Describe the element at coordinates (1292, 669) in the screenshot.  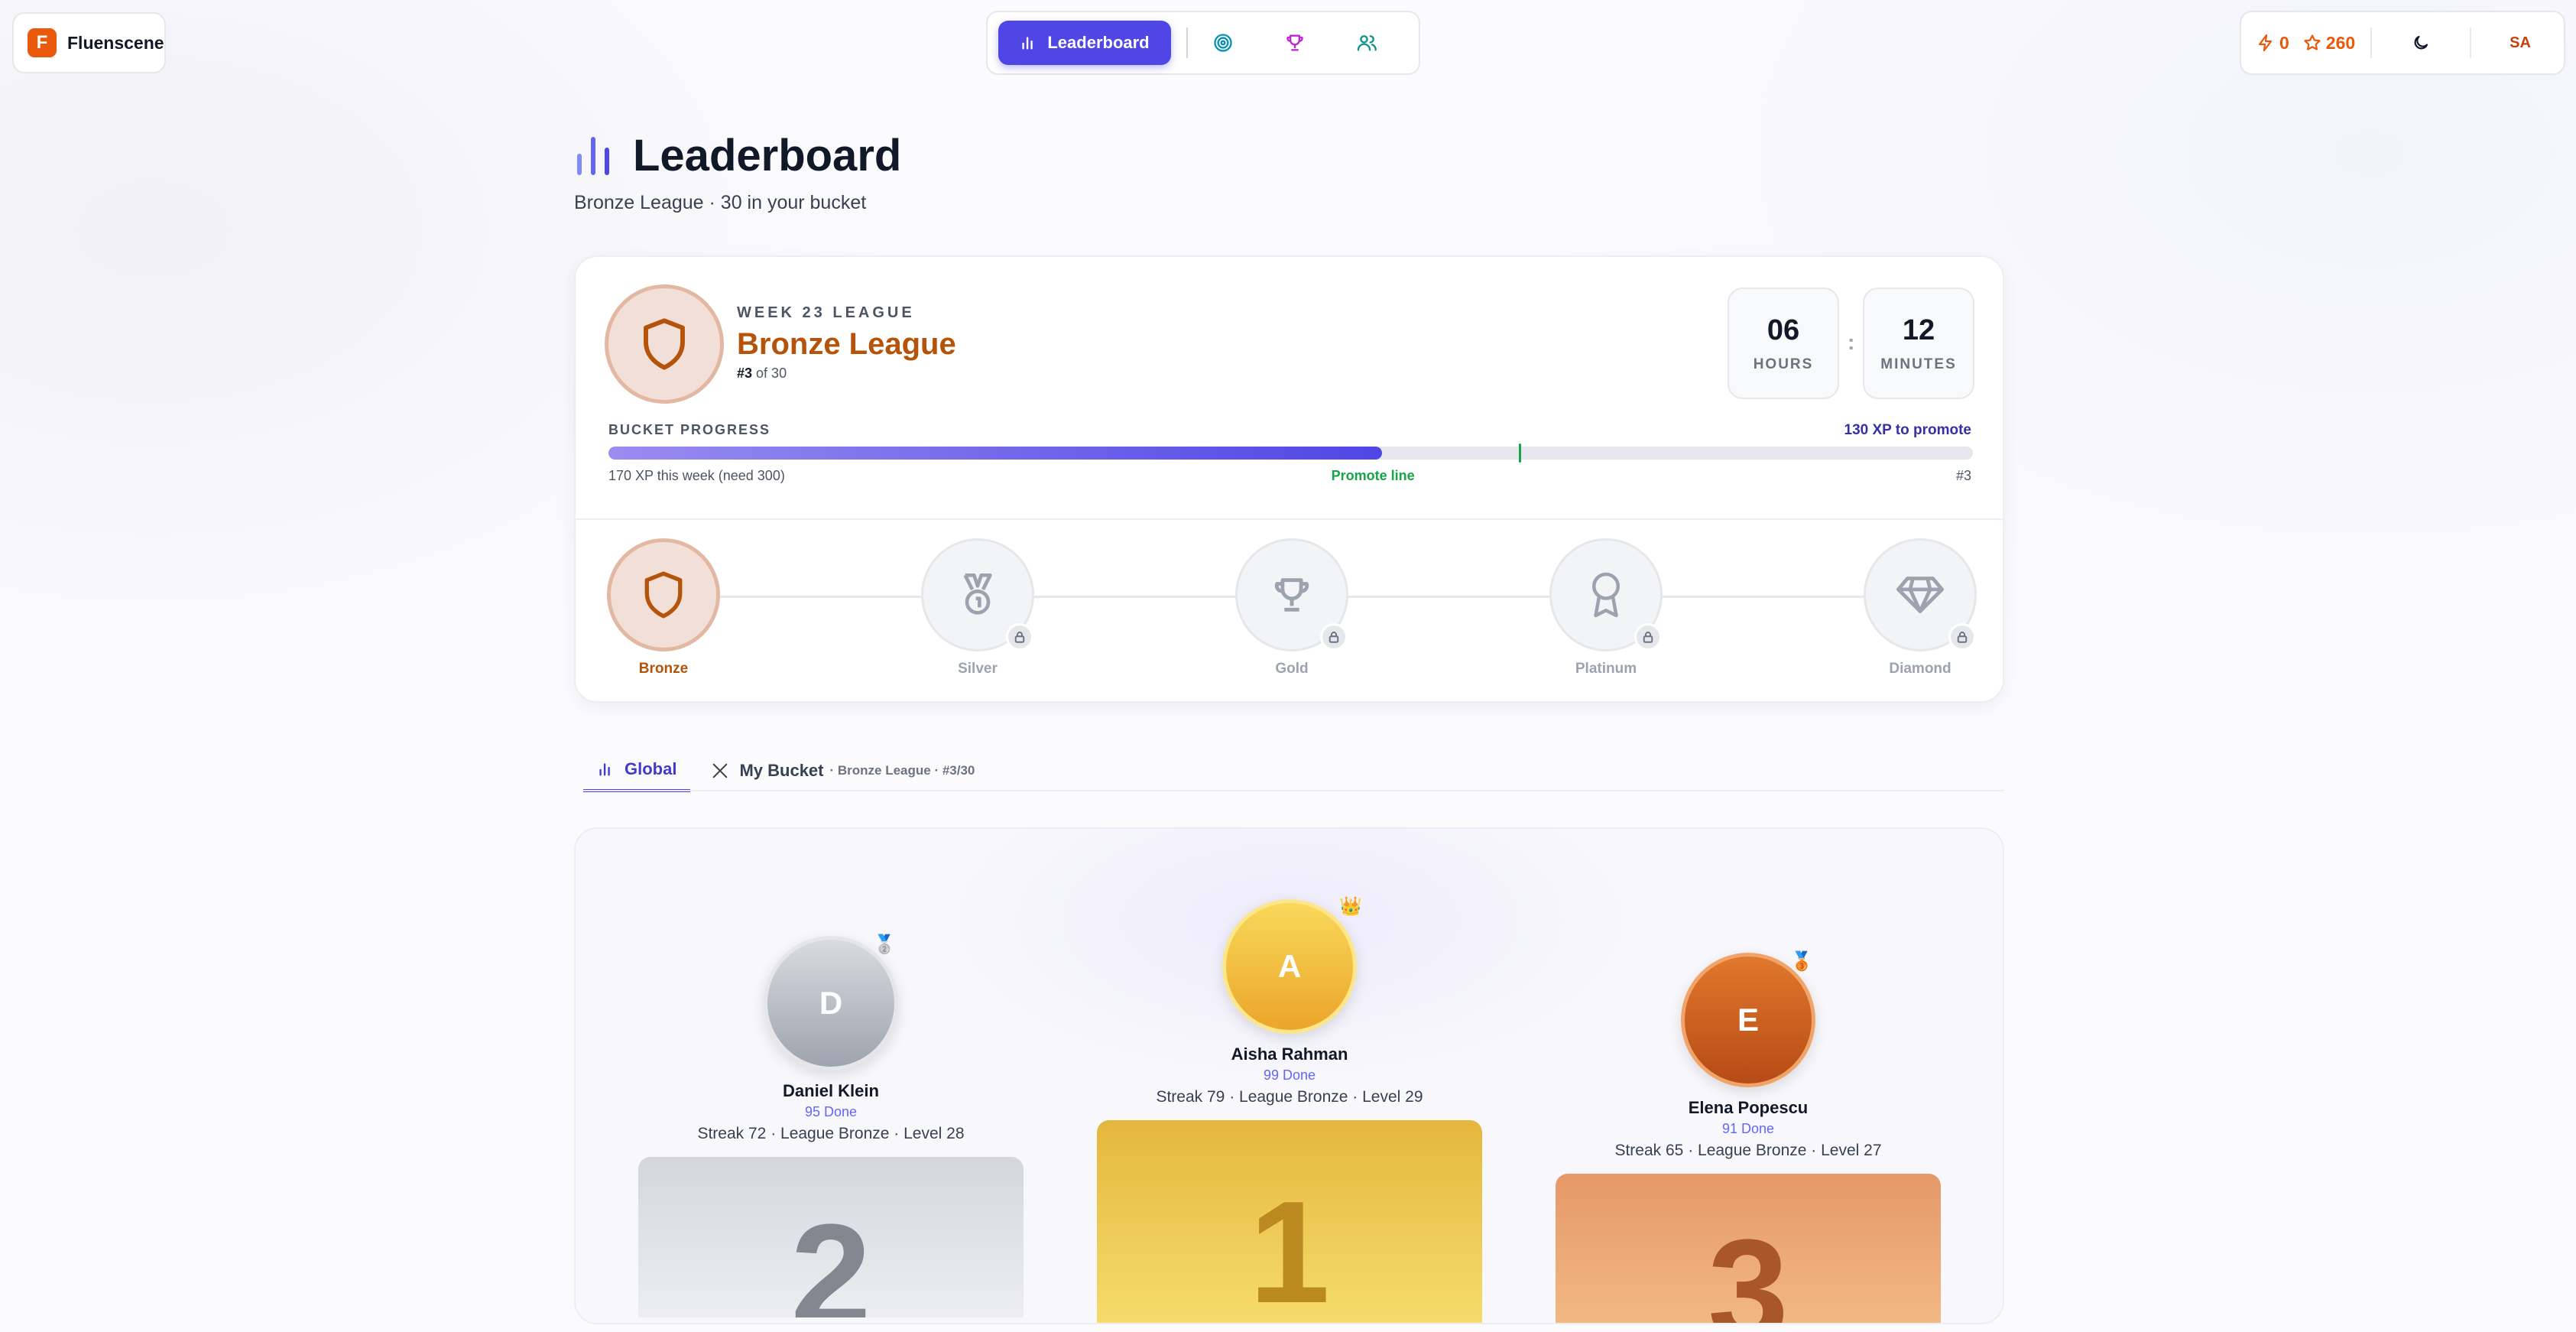
I see `tier-label: Gold` at that location.